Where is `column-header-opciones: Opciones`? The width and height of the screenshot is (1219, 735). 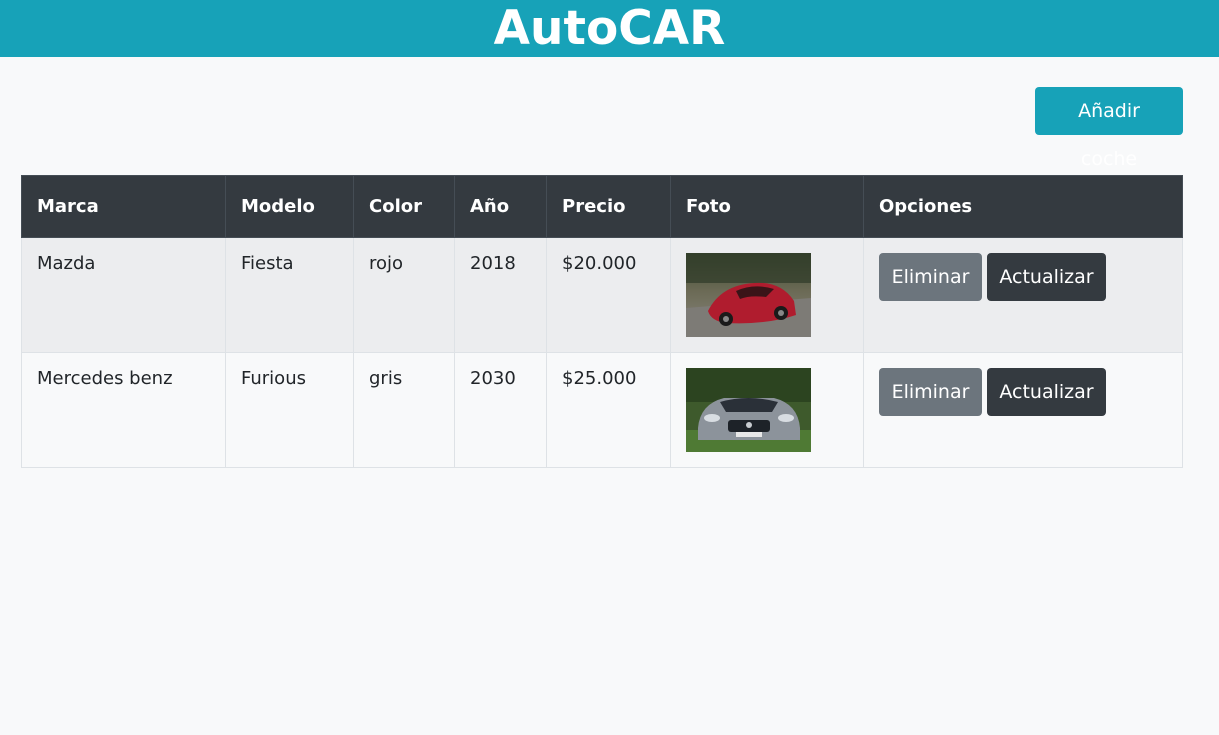
column-header-opciones: Opciones is located at coordinates (1023, 206).